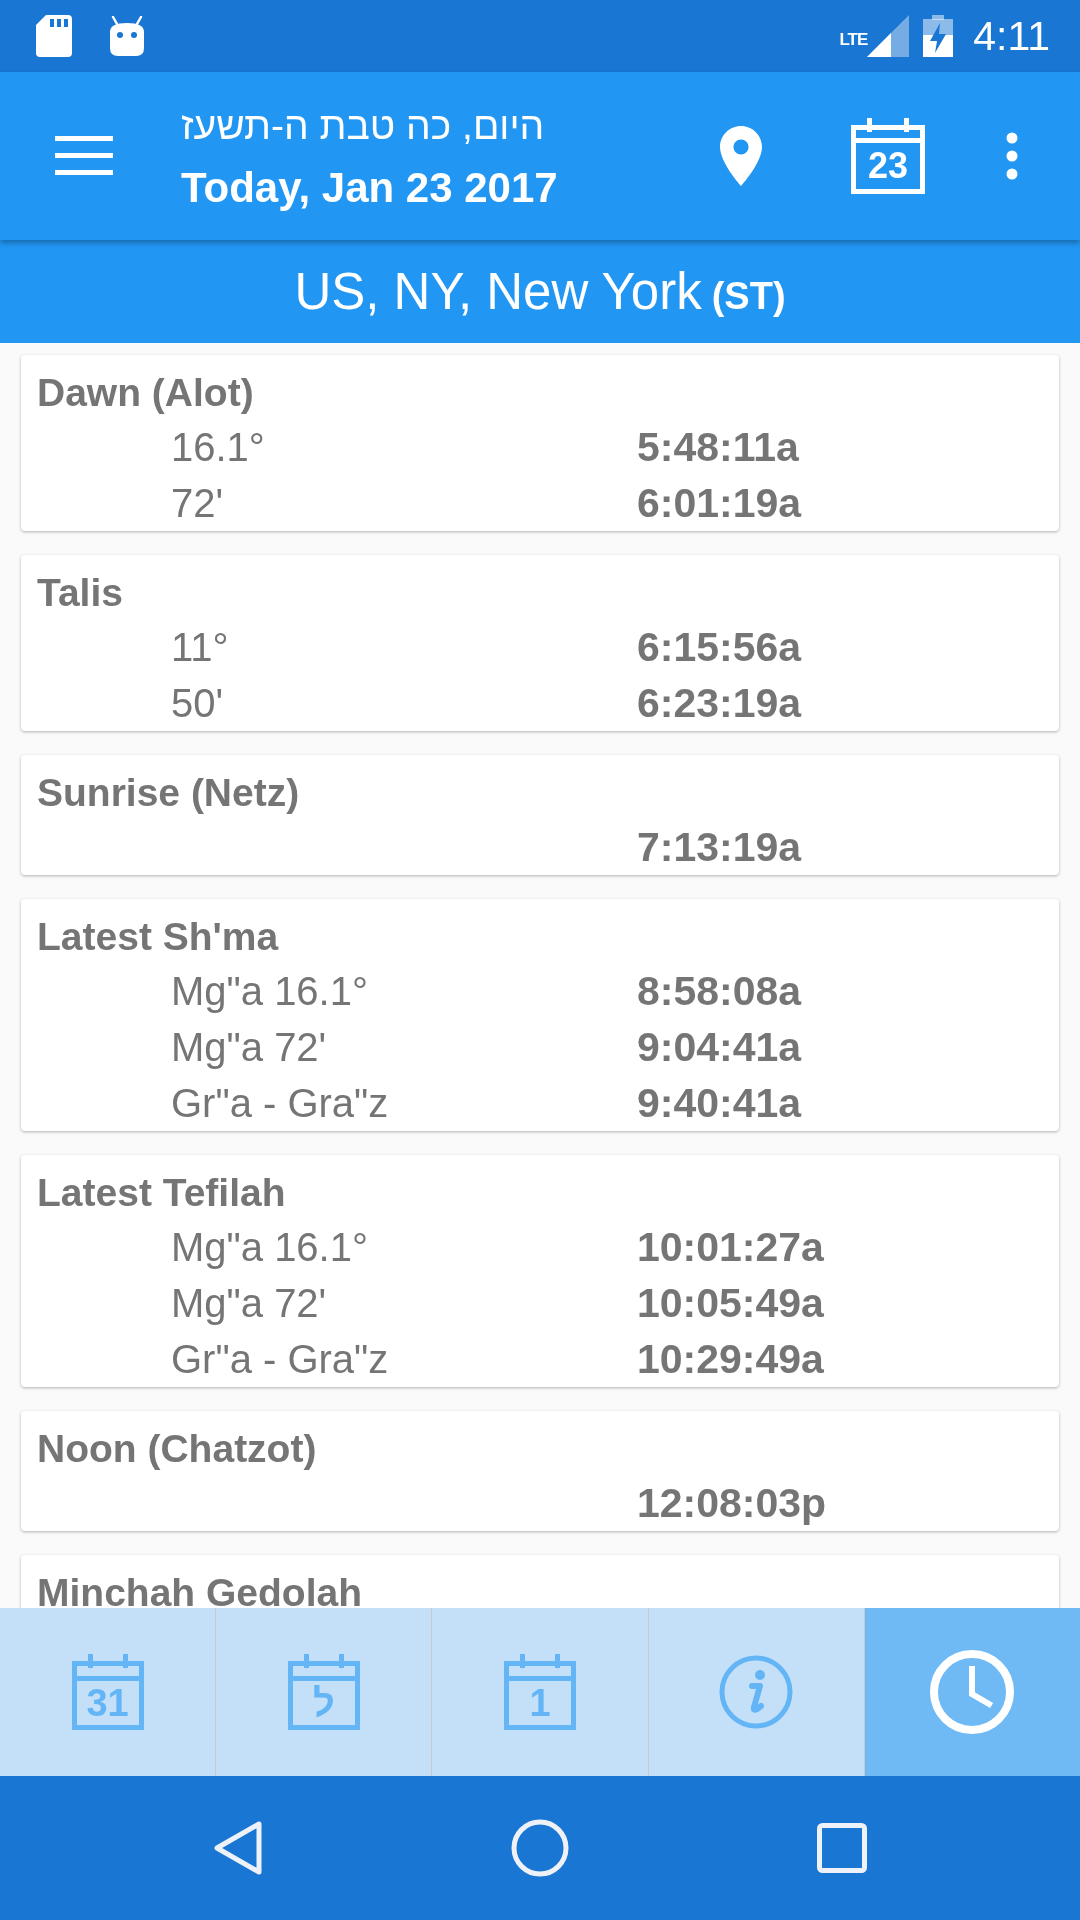 This screenshot has height=1920, width=1080. Describe the element at coordinates (719, 647) in the screenshot. I see `zman-time: 6:15:56a` at that location.